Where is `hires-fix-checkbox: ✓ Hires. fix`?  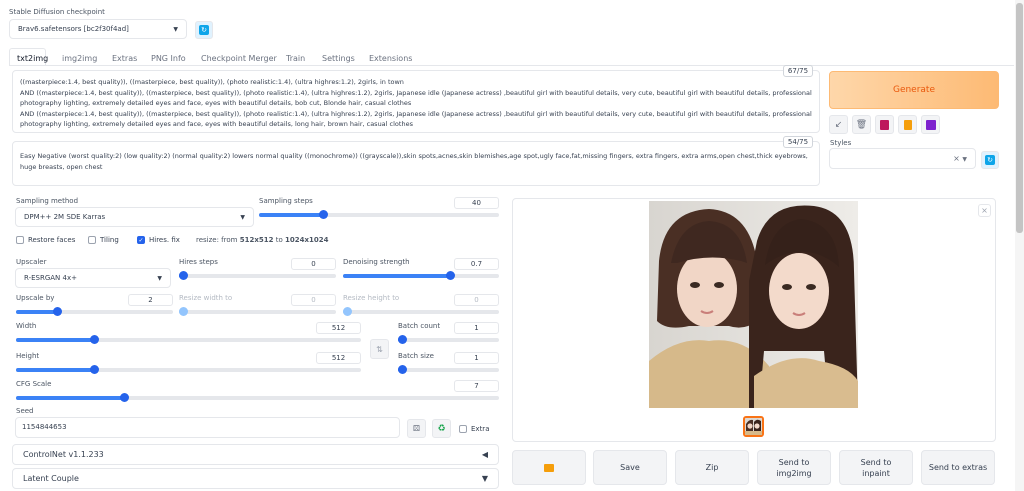
hires-fix-checkbox: ✓ Hires. fix is located at coordinates (158, 240).